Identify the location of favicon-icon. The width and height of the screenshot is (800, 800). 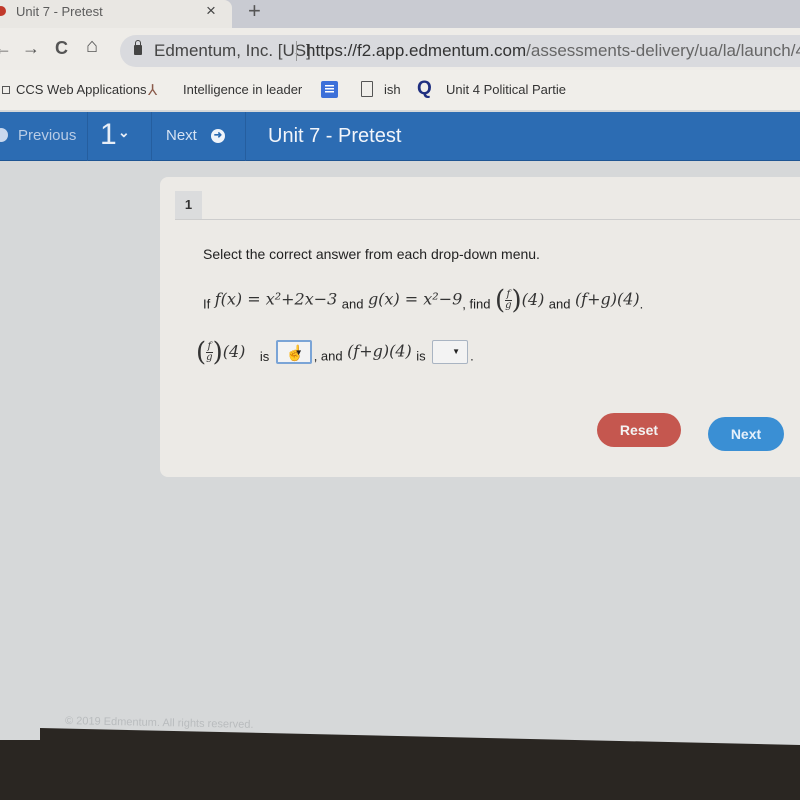
(3, 11).